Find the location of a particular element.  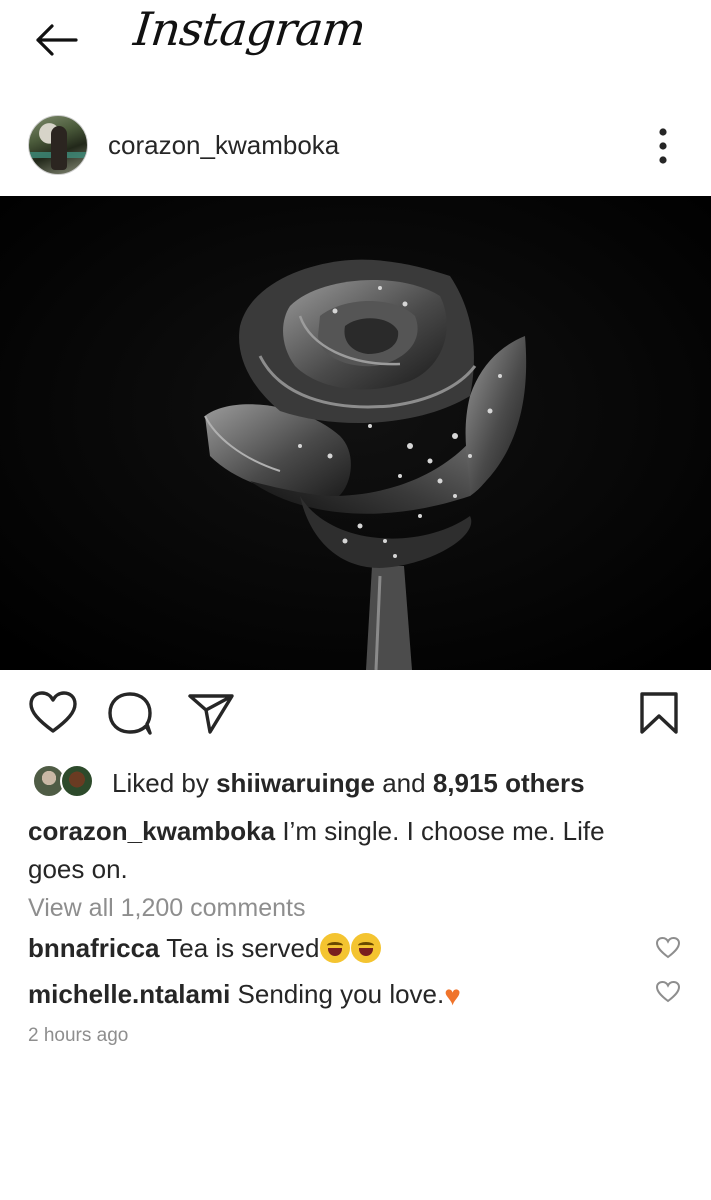

likes-summary: Liked by shiiwaruinge and 8,915 others is located at coordinates (358, 784).